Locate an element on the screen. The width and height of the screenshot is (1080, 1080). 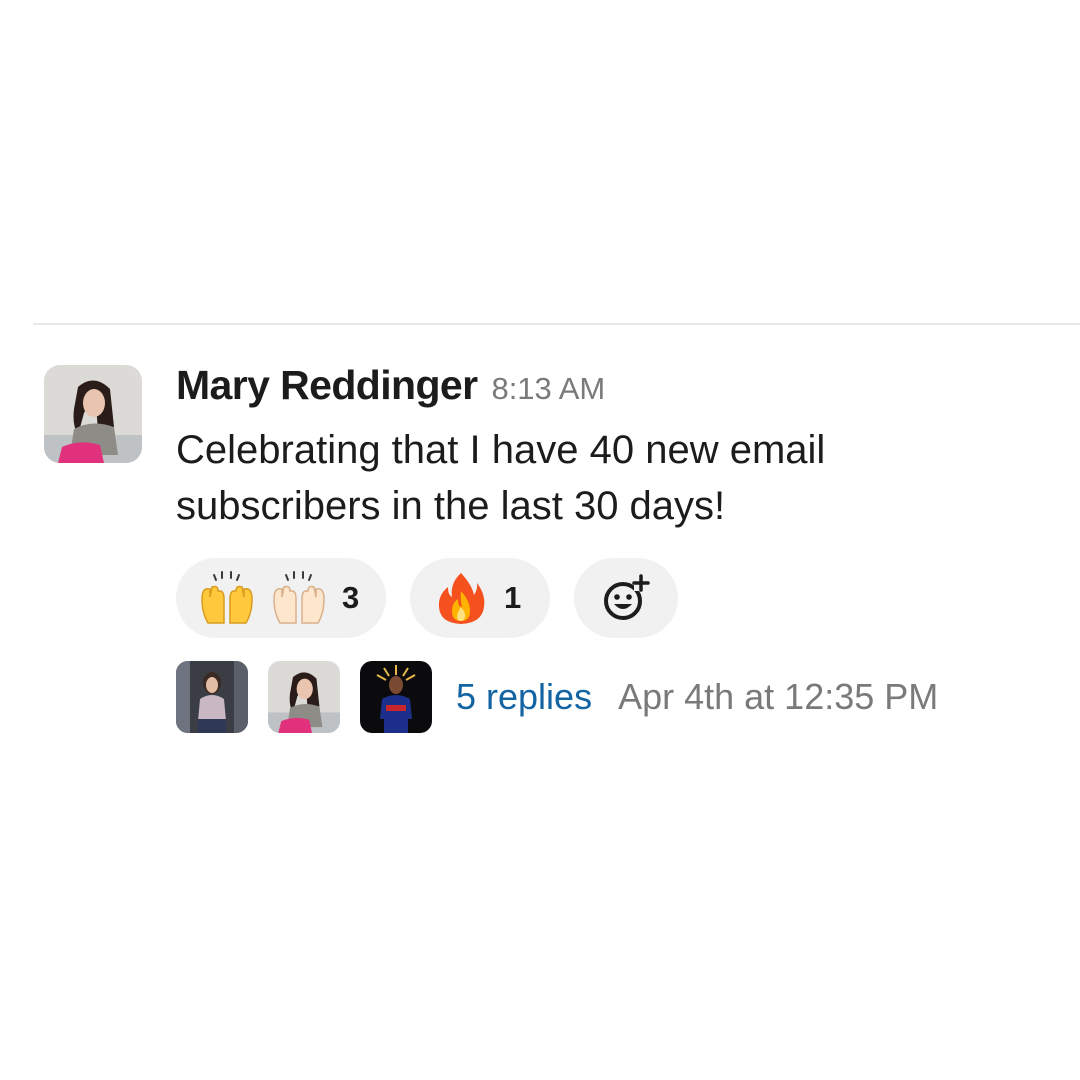
divider is located at coordinates (556, 324).